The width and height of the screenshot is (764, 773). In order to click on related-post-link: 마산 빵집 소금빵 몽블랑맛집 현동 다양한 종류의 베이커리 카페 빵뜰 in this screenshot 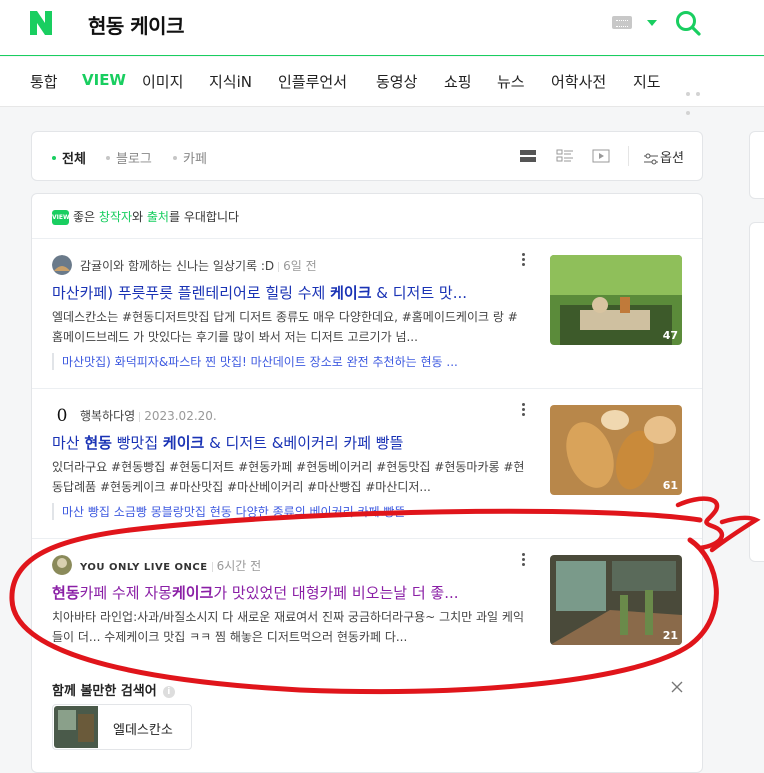, I will do `click(289, 511)`.